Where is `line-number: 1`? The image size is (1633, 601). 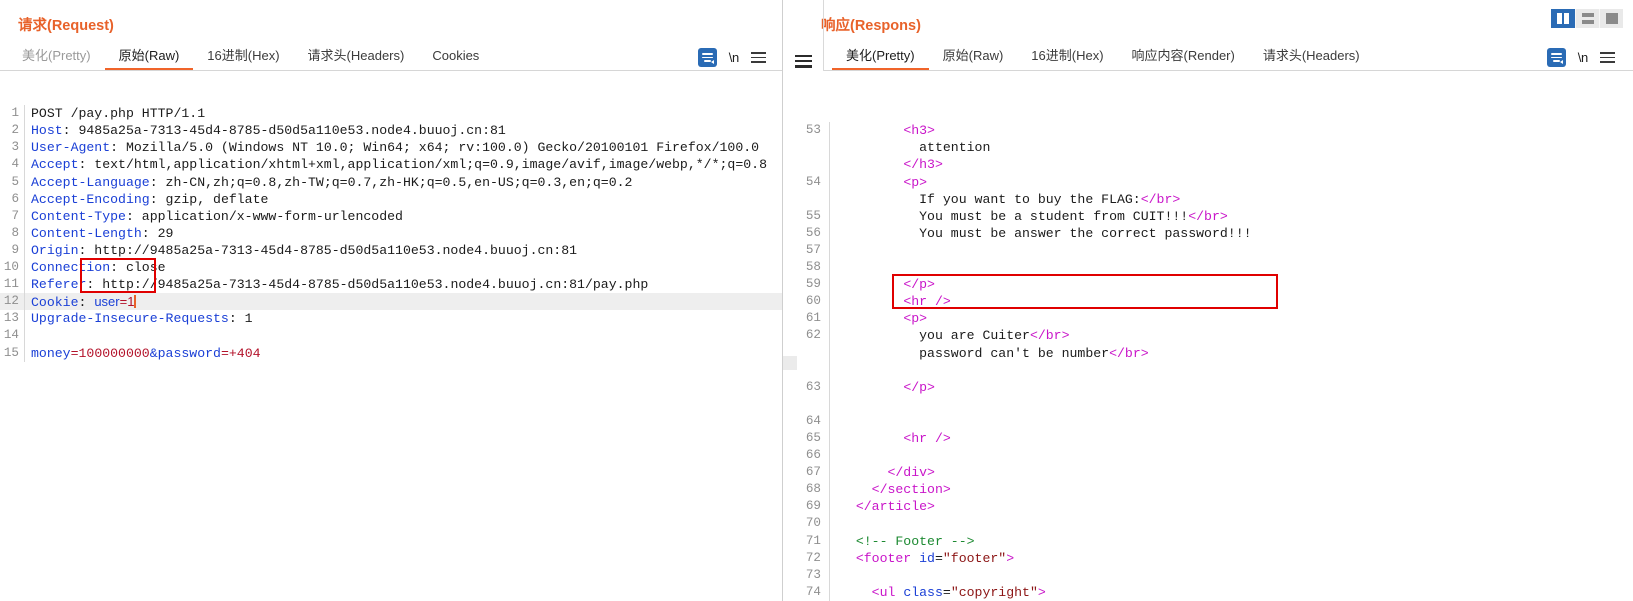 line-number: 1 is located at coordinates (15, 113).